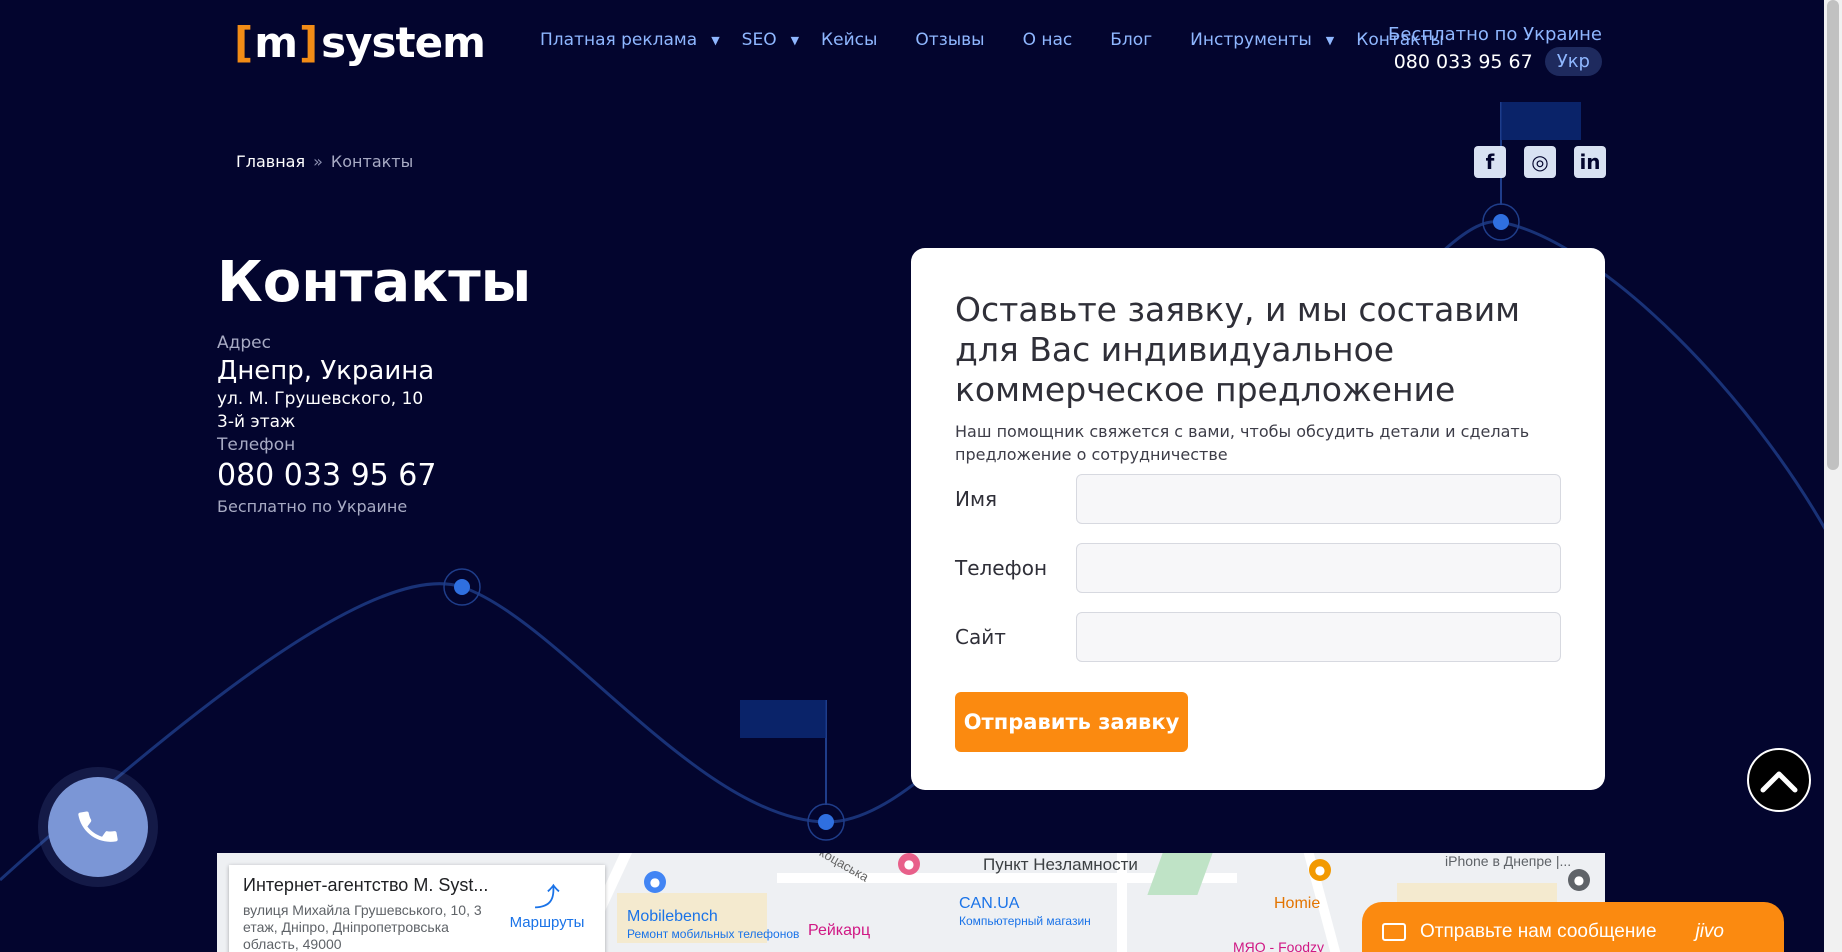 The width and height of the screenshot is (1842, 952). I want to click on form-row-name: Имя, so click(1258, 499).